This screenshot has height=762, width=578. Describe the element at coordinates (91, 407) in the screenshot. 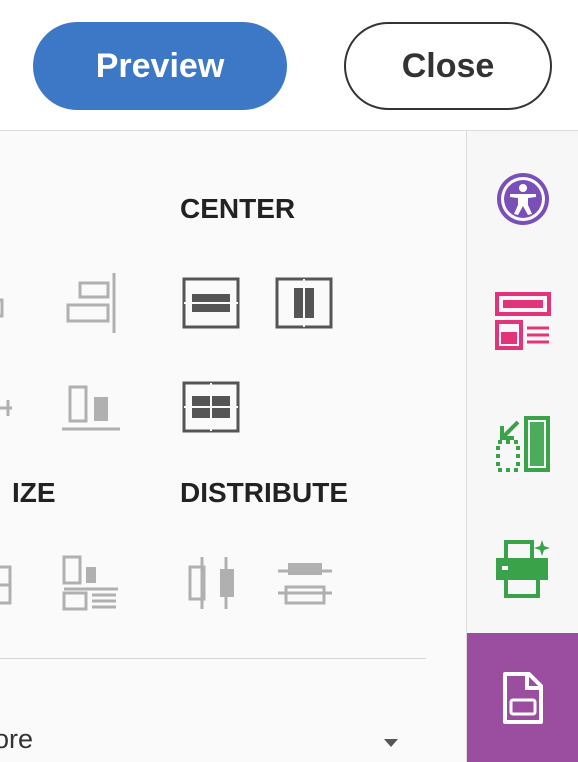

I see `align-bottom-icon` at that location.